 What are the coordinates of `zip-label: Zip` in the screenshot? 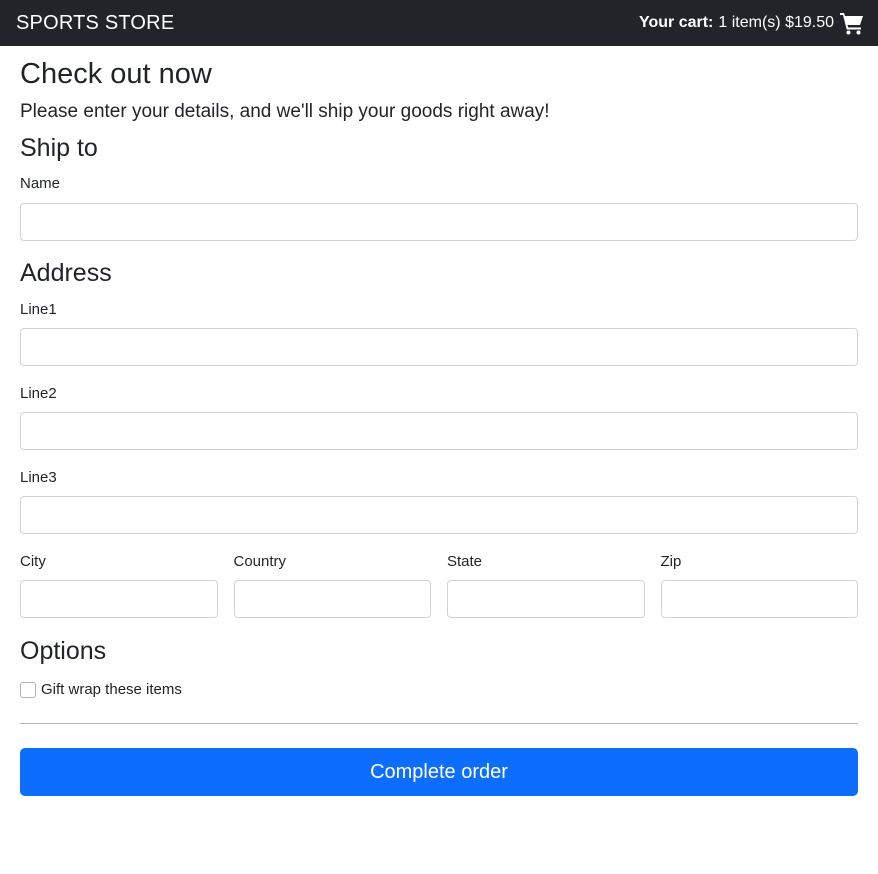 It's located at (671, 561).